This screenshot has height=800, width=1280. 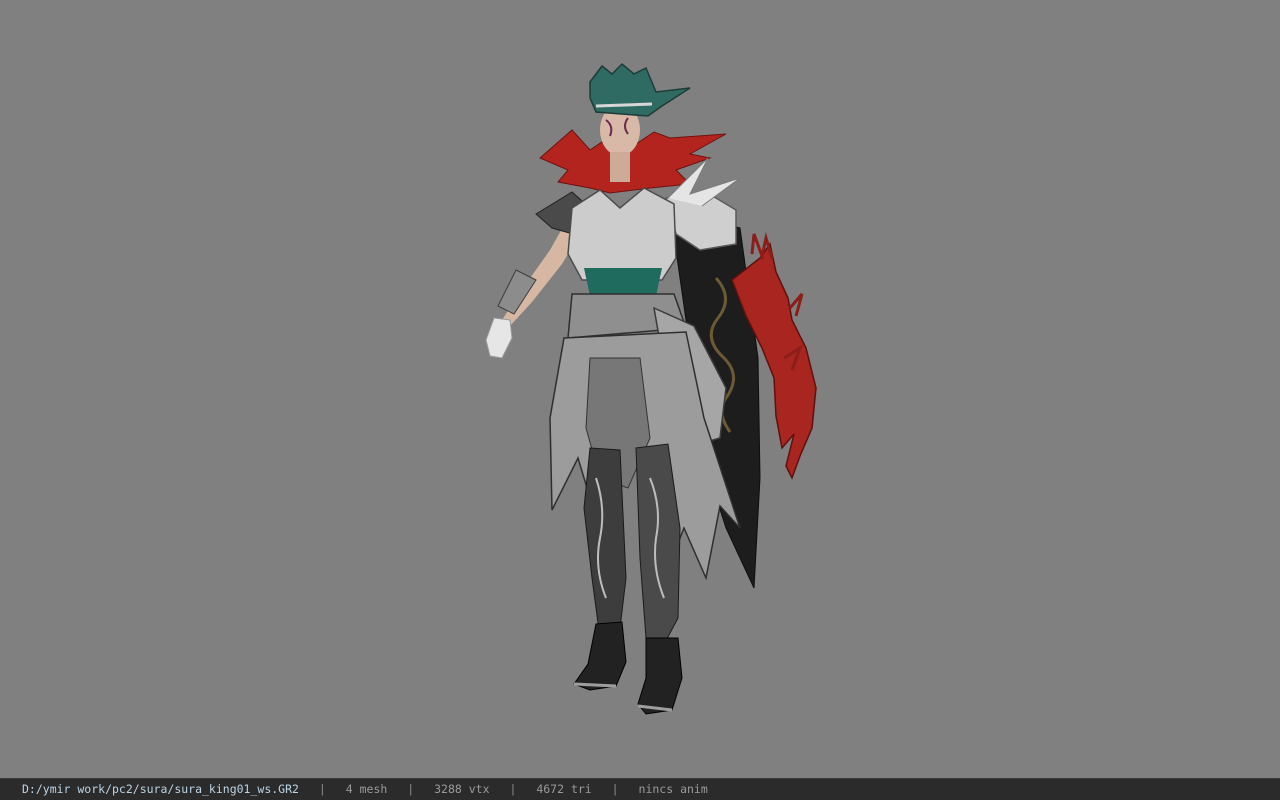 What do you see at coordinates (660, 676) in the screenshot?
I see `right-boot` at bounding box center [660, 676].